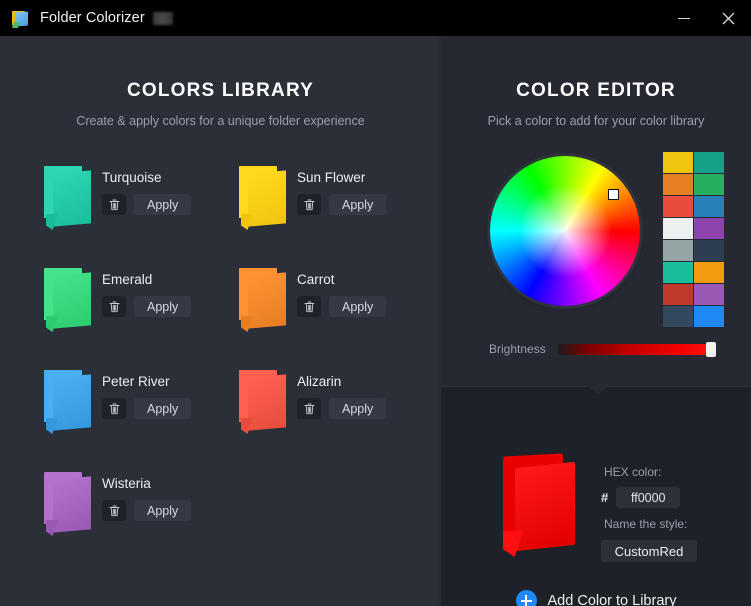  What do you see at coordinates (375, 18) in the screenshot?
I see `title-bar: Folder Colorizer` at bounding box center [375, 18].